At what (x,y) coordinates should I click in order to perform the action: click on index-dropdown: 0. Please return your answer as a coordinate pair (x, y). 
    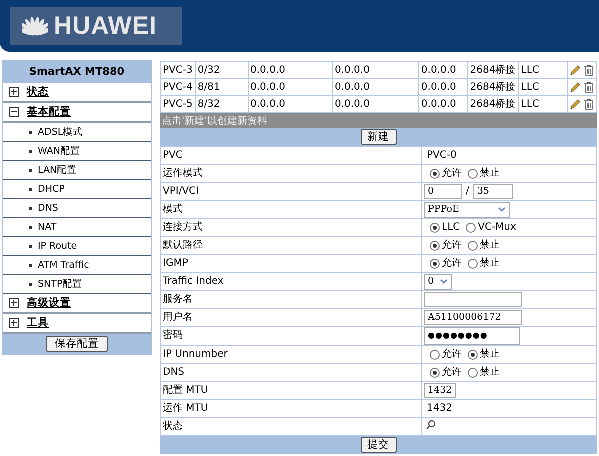
    Looking at the image, I should click on (438, 282).